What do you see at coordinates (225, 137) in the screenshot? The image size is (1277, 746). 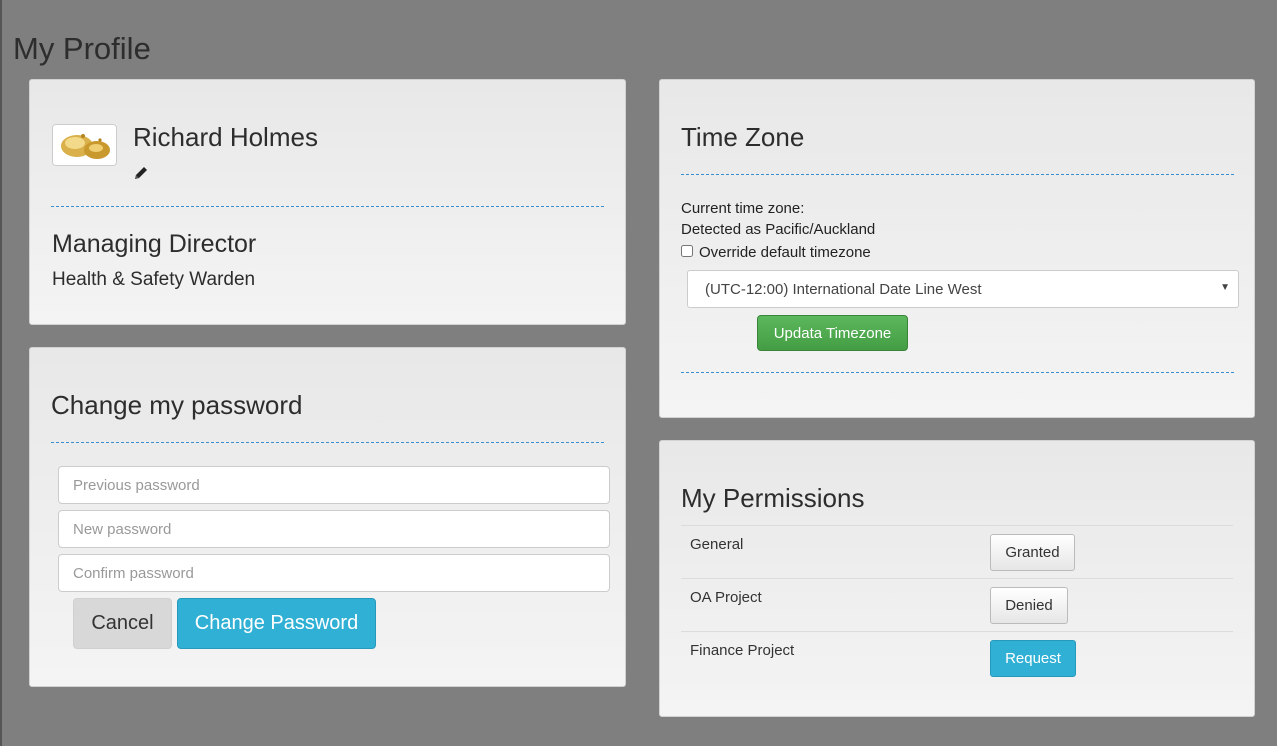 I see `profile-name: Richard Holmes` at bounding box center [225, 137].